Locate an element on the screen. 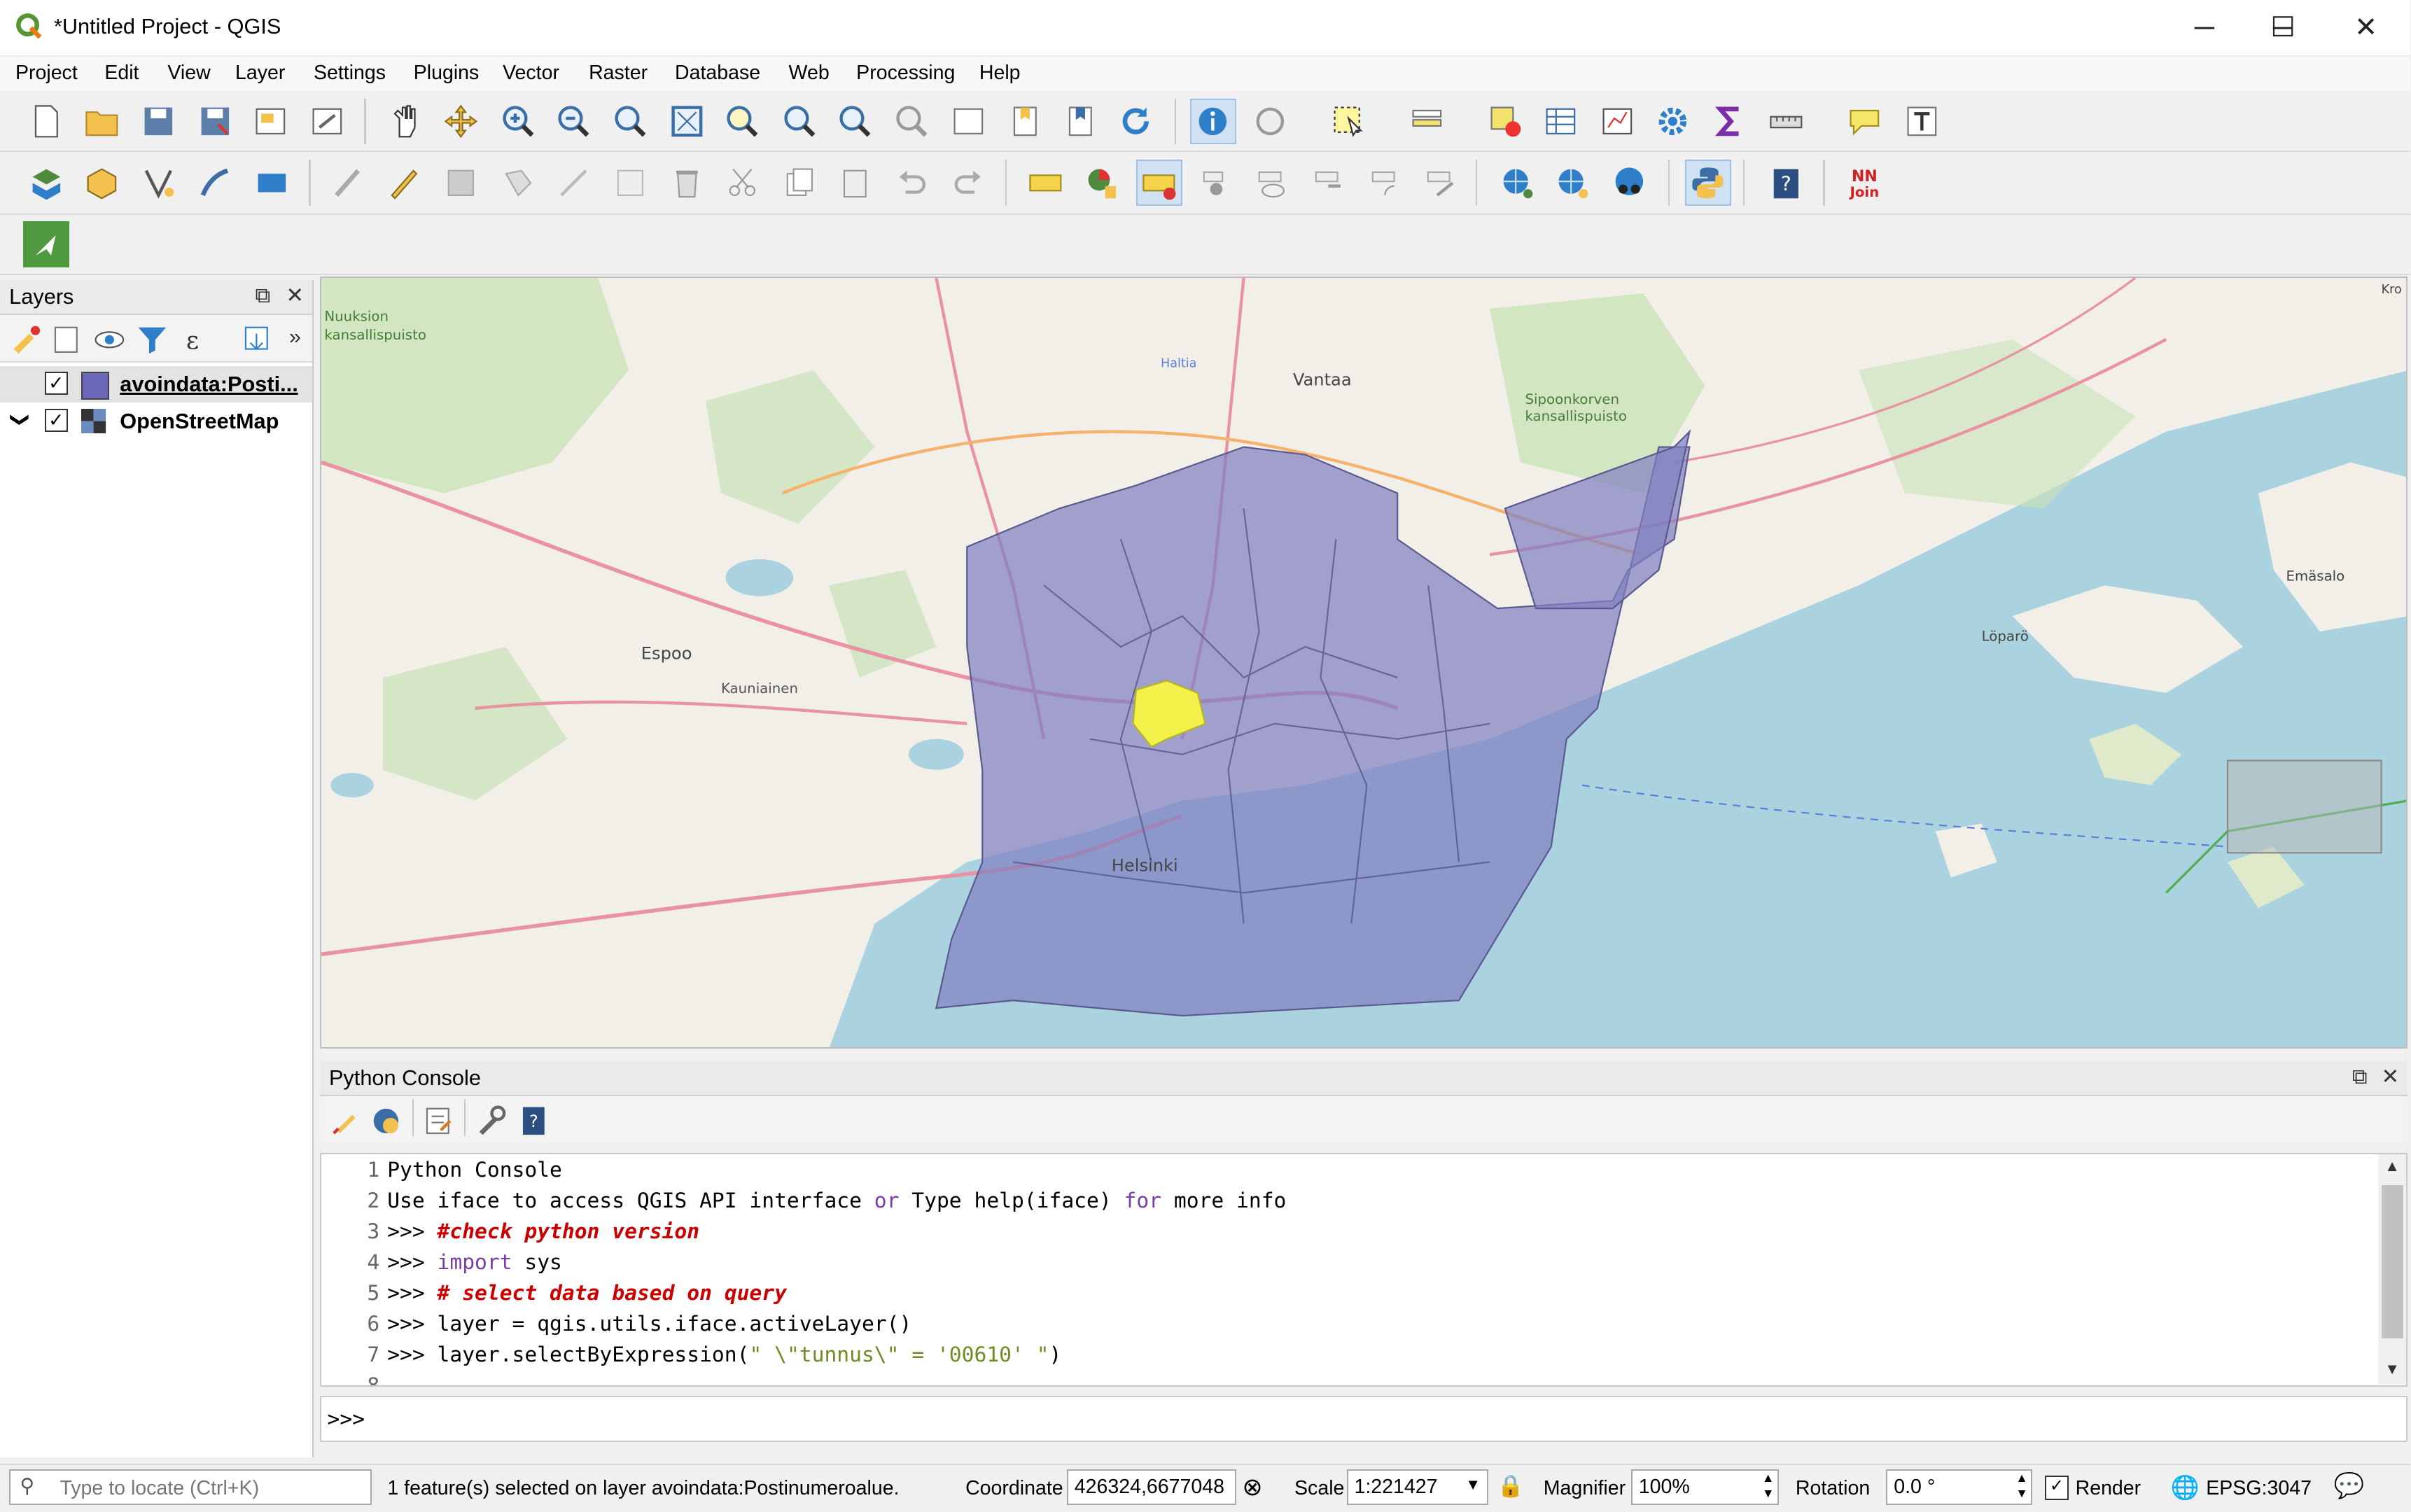 This screenshot has height=1512, width=2411. rotation-spinbox: 0.0 ° ▲ ▼ is located at coordinates (1959, 1487).